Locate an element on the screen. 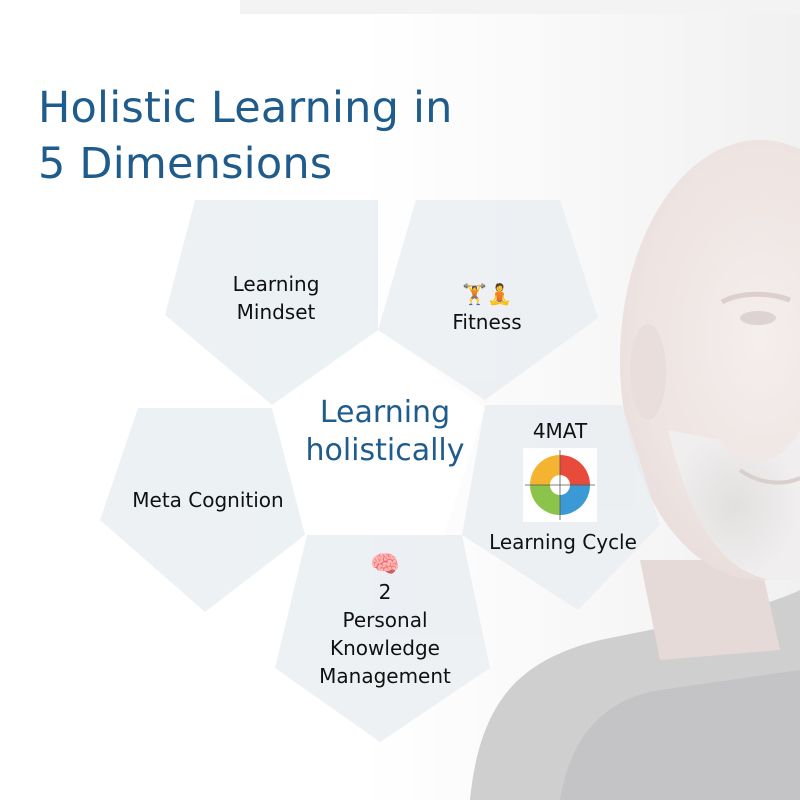  4mat-top-label: 4MAT is located at coordinates (560, 431).